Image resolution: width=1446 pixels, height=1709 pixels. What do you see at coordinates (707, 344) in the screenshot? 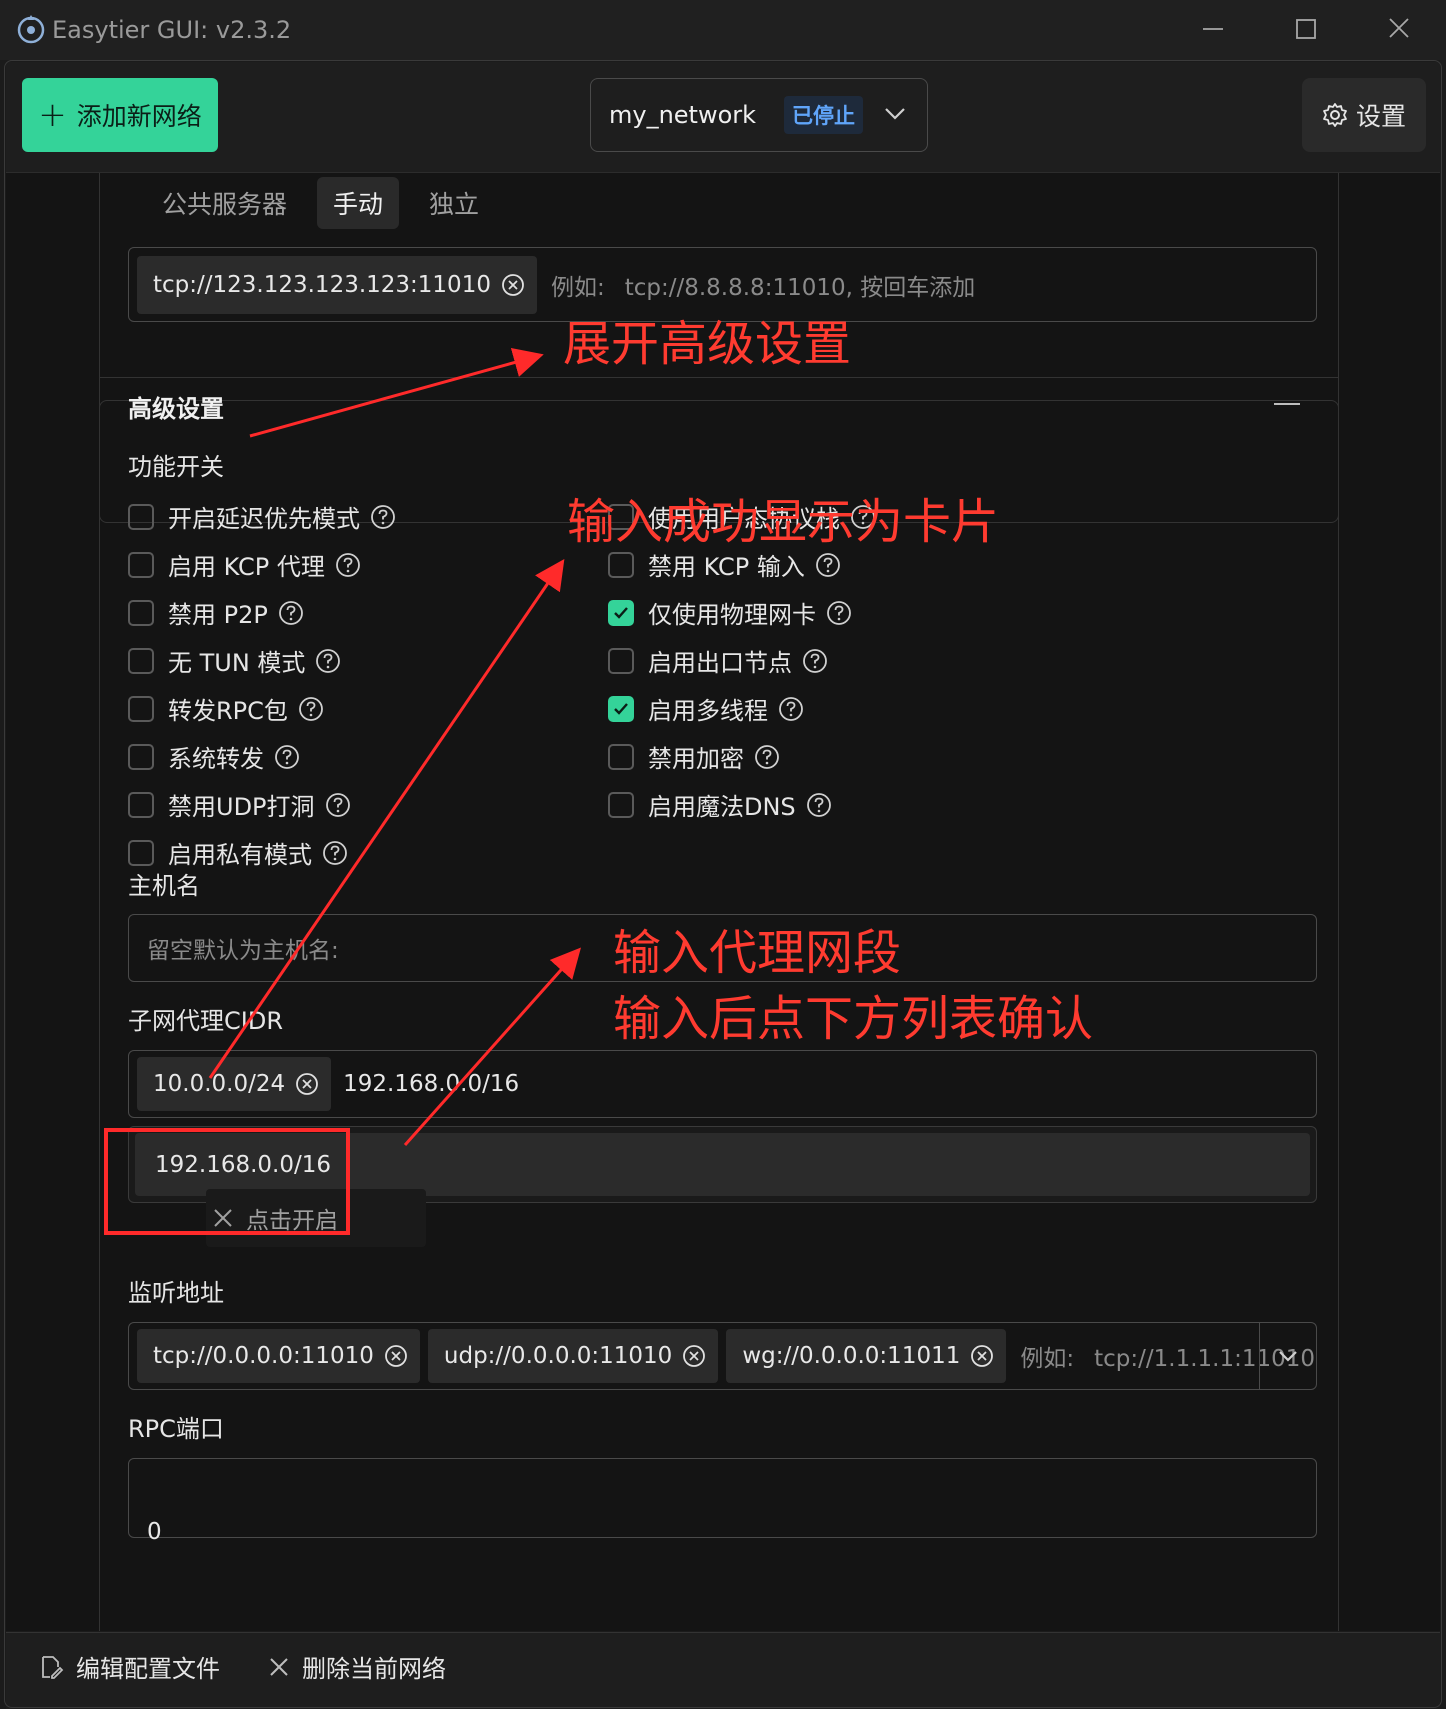
I see `annotation-expand-advanced: 展开高级设置` at bounding box center [707, 344].